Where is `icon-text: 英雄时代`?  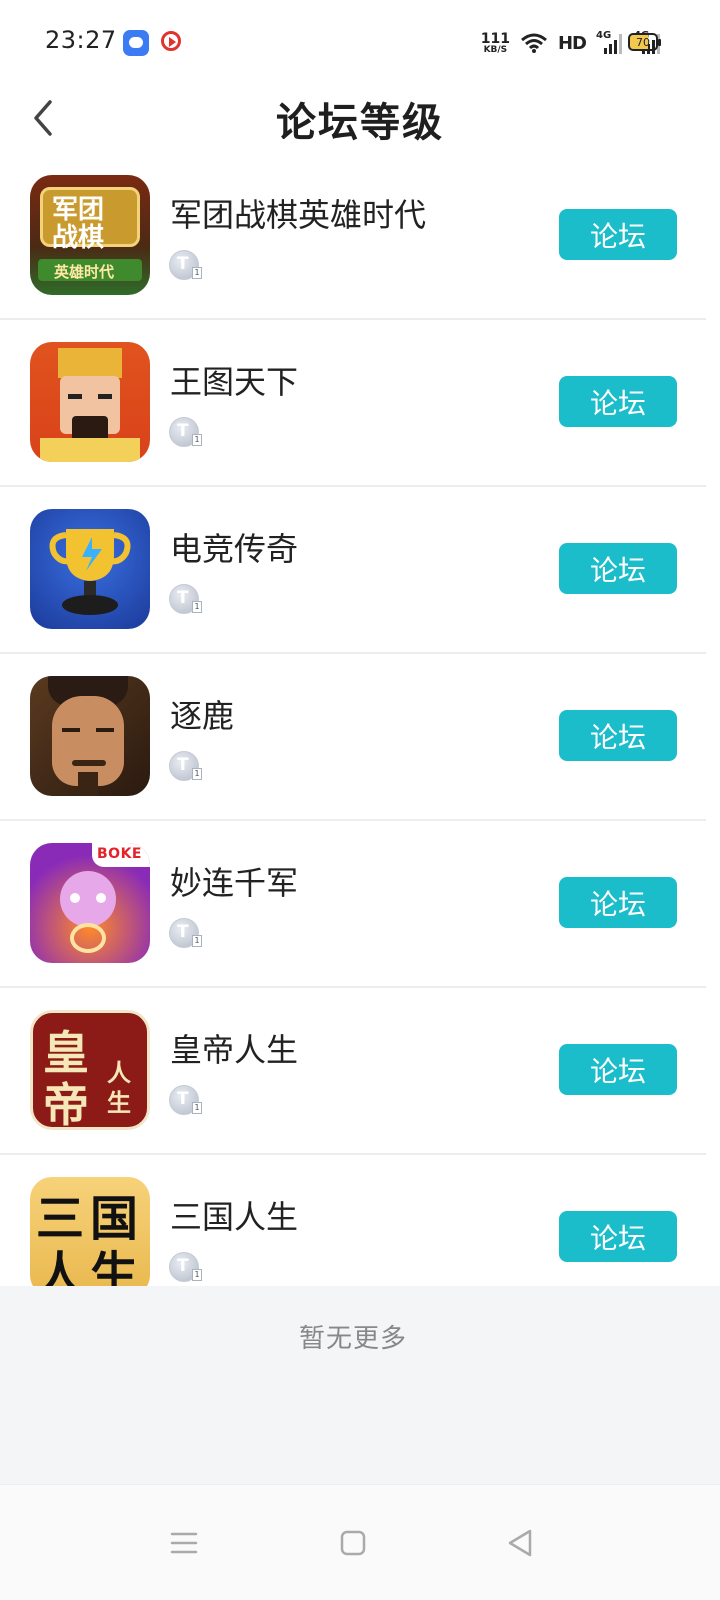
icon-text: 英雄时代 is located at coordinates (84, 272).